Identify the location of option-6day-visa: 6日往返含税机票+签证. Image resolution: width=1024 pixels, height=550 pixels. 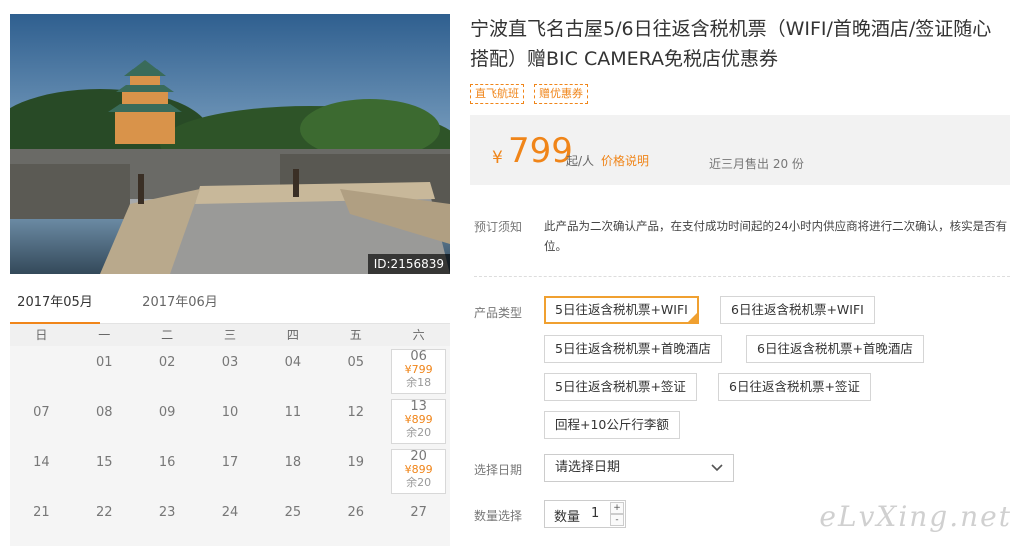
(794, 387).